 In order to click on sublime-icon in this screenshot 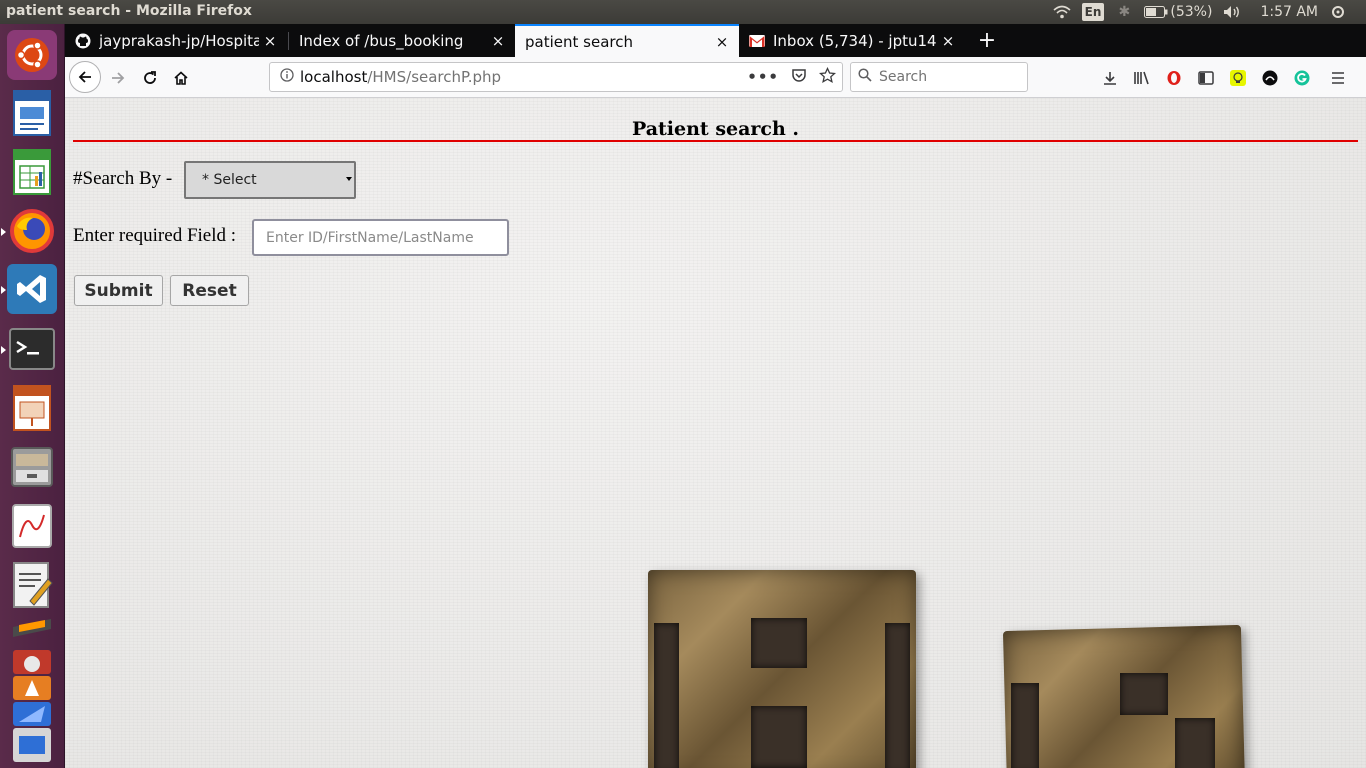, I will do `click(32, 628)`.